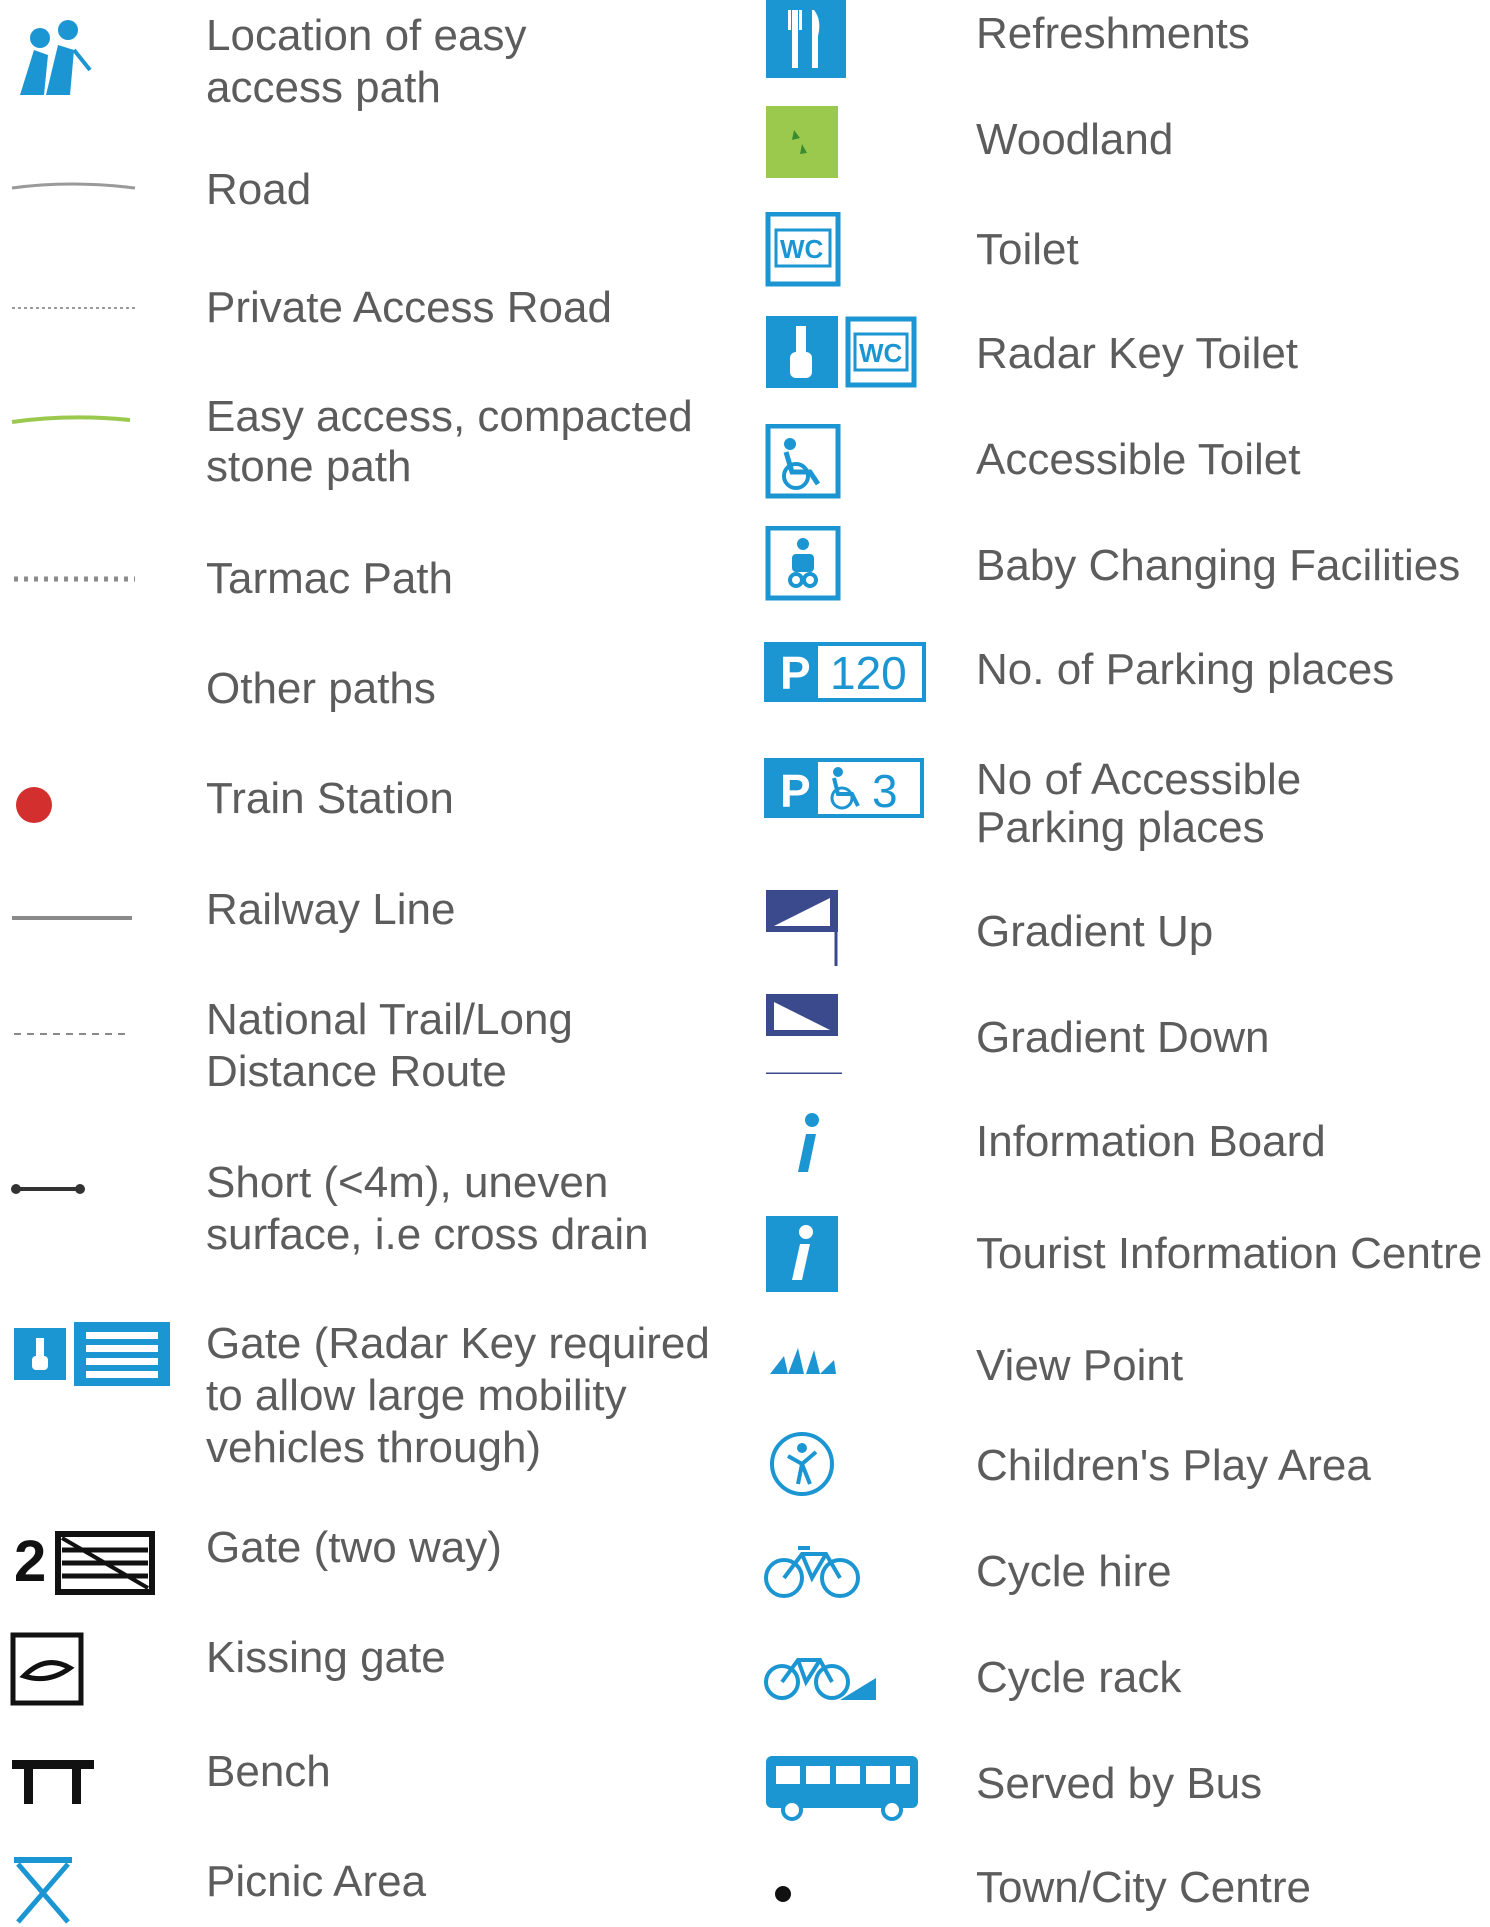 The height and width of the screenshot is (1927, 1490). What do you see at coordinates (321, 688) in the screenshot?
I see `legend-label: Other paths` at bounding box center [321, 688].